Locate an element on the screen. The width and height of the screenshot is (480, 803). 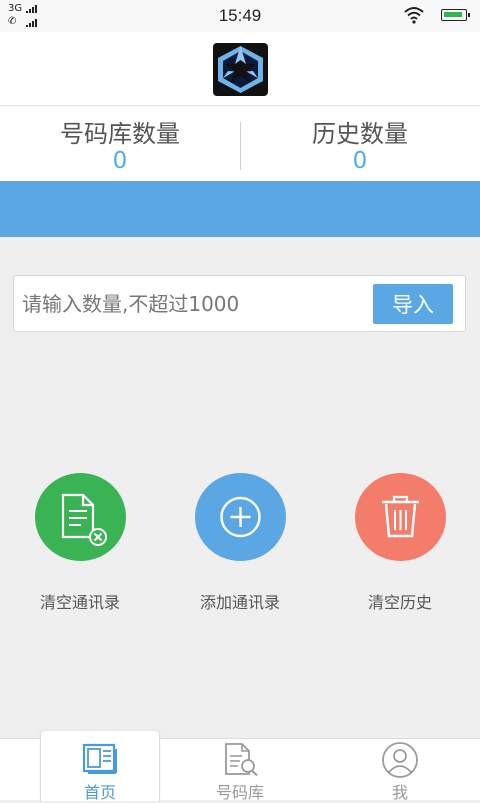
history-count-value: 0 is located at coordinates (360, 161).